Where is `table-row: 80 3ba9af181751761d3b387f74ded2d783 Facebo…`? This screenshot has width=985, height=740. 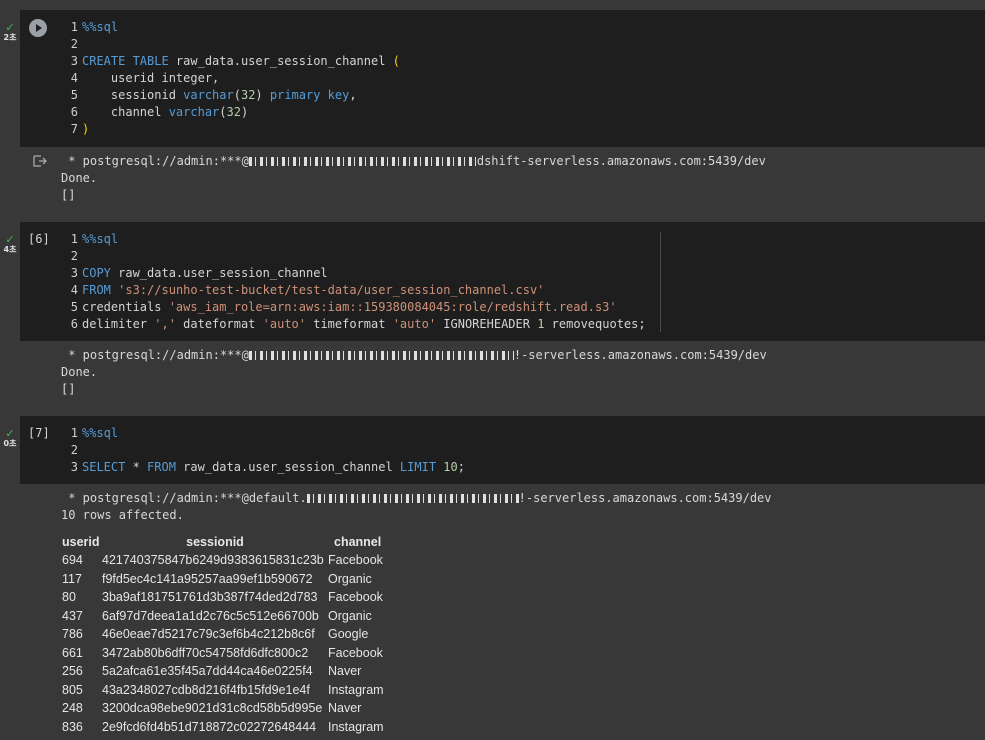 table-row: 80 3ba9af181751761d3b387f74ded2d783 Facebo… is located at coordinates (230, 597).